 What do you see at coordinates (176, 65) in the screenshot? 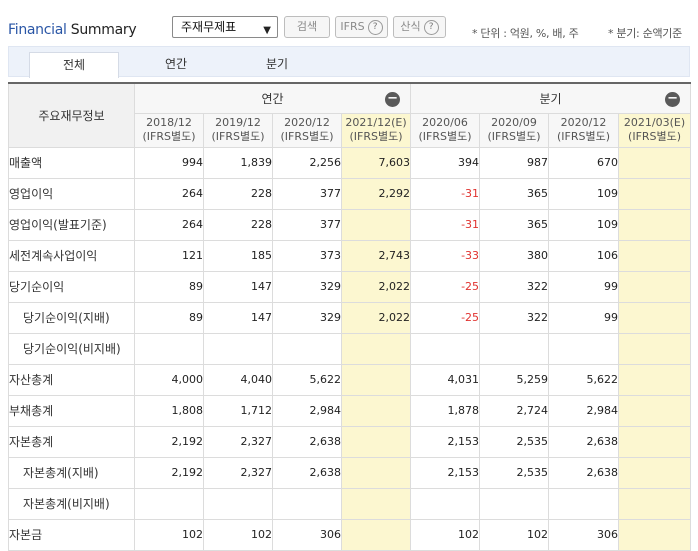
I see `tab-annual: 연간` at bounding box center [176, 65].